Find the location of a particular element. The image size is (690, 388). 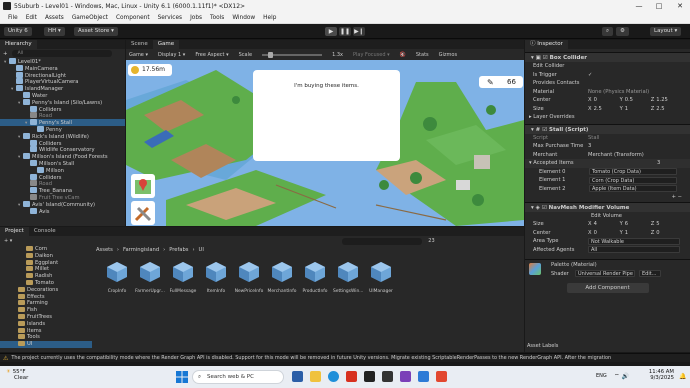

project-add-button: + ▾ is located at coordinates (8, 241).